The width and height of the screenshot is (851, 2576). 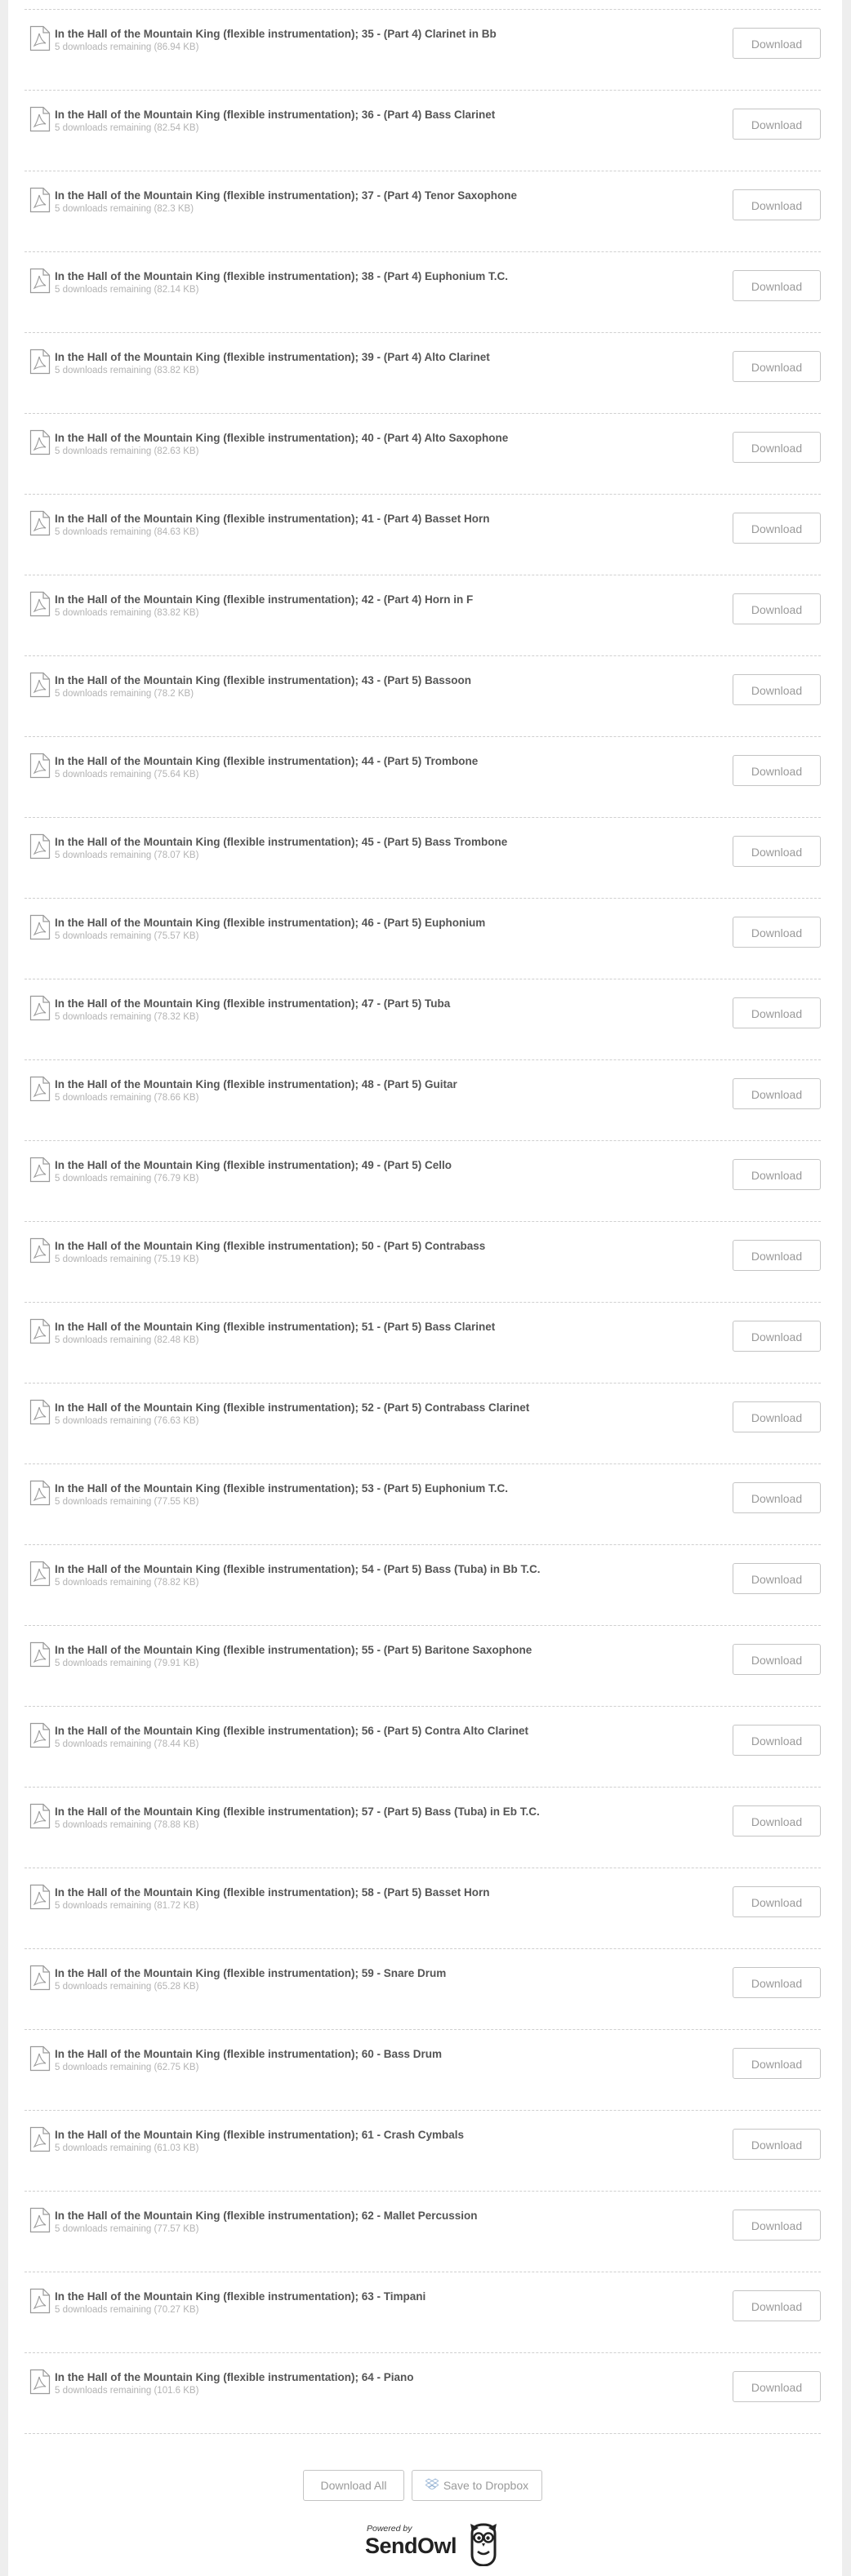 I want to click on dropbox-icon, so click(x=431, y=2485).